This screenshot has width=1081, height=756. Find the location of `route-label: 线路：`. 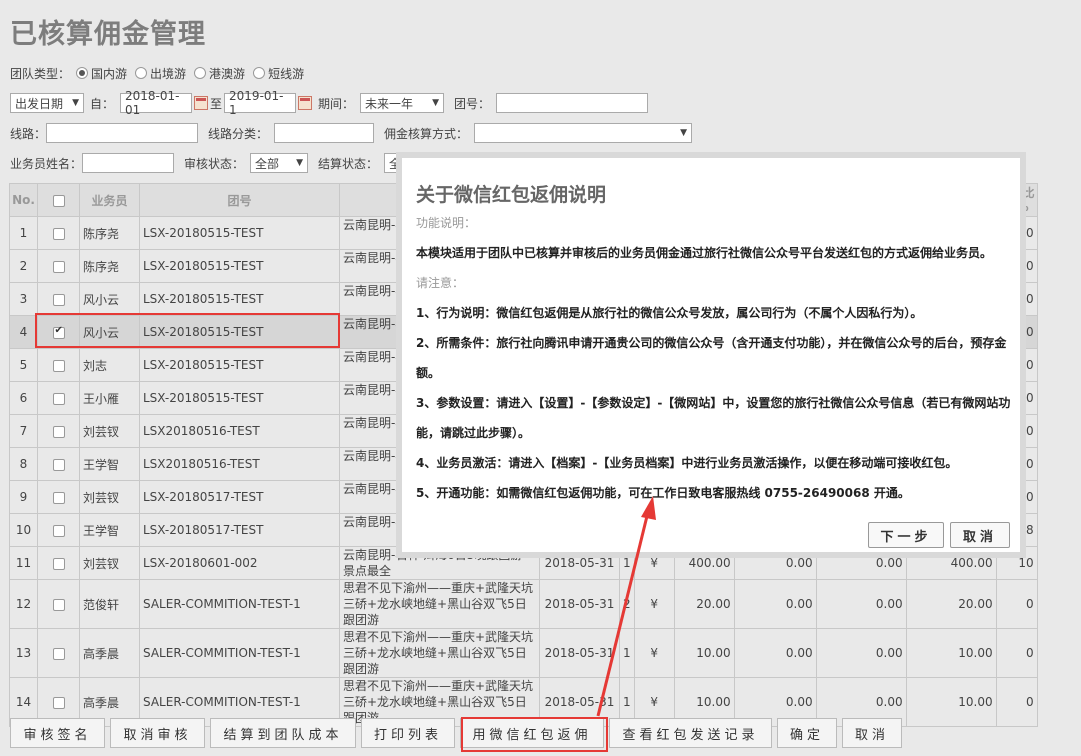

route-label: 线路： is located at coordinates (28, 133).